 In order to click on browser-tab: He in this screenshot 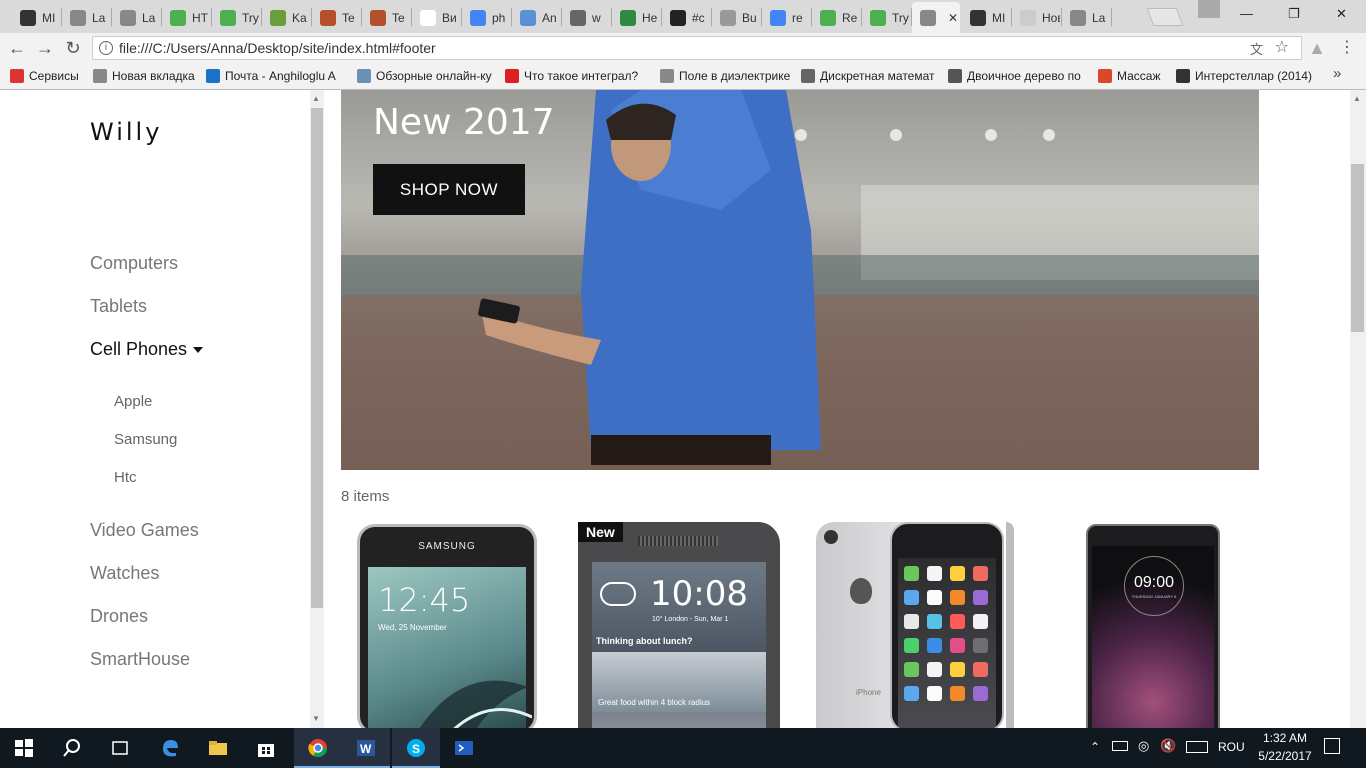, I will do `click(636, 17)`.